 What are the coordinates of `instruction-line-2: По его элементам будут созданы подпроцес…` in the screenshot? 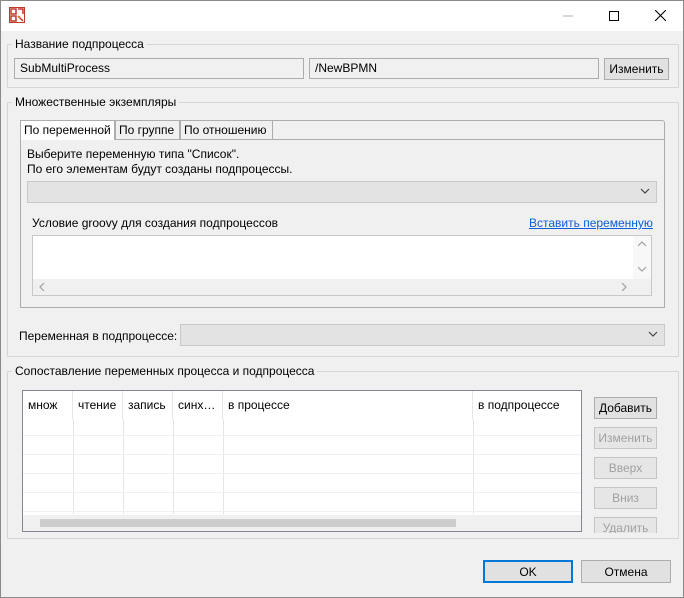 It's located at (160, 169).